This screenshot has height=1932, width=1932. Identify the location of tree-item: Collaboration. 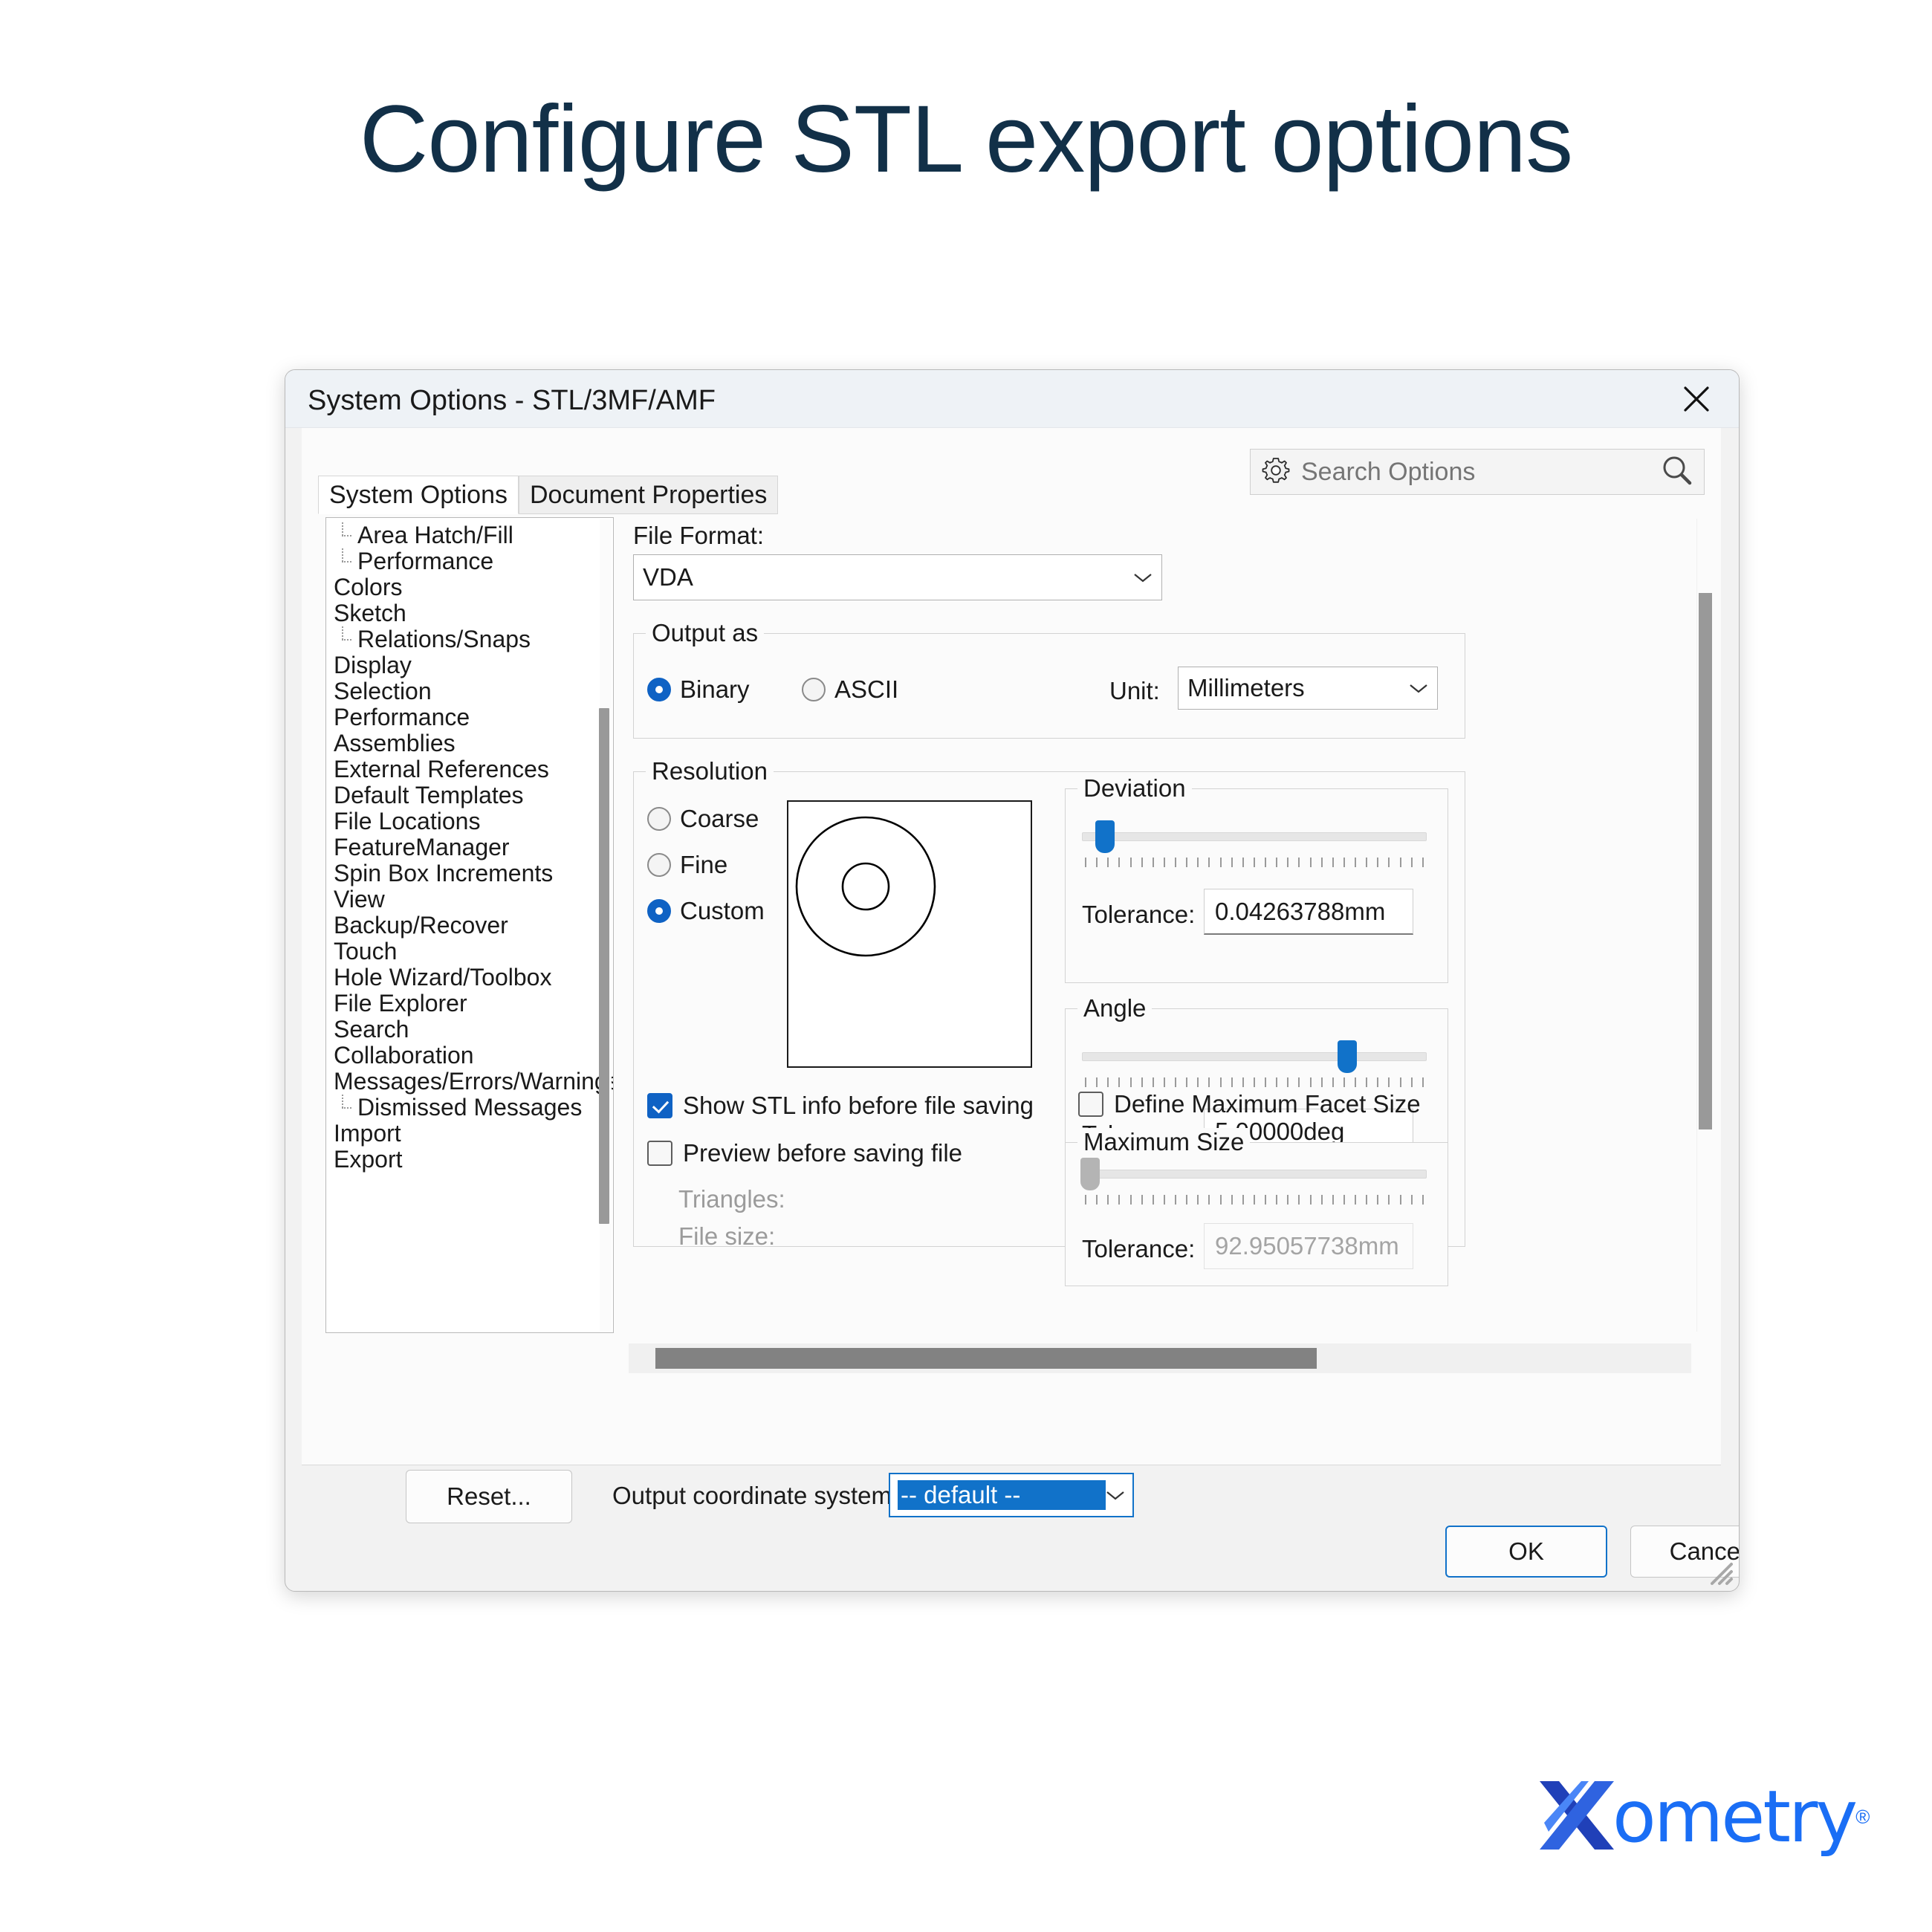
(469, 1056).